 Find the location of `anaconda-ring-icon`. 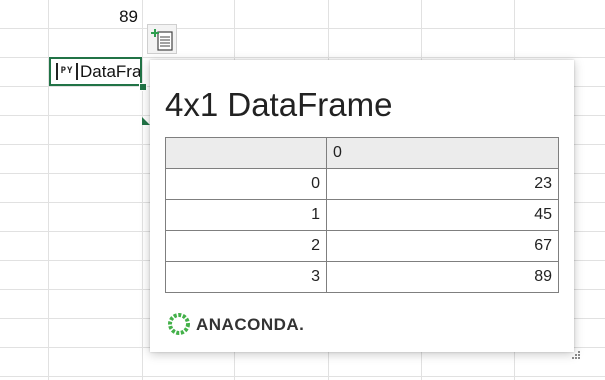

anaconda-ring-icon is located at coordinates (179, 324).